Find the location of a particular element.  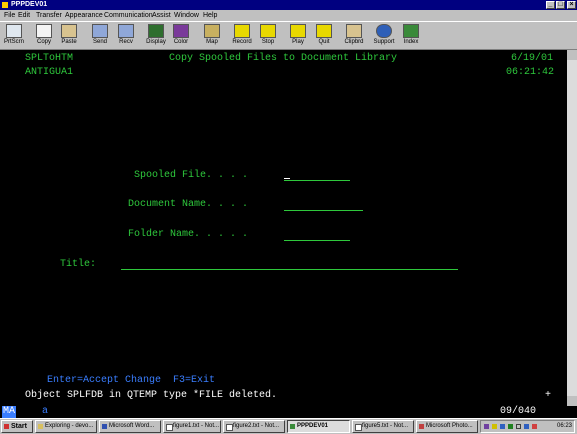

map-button: Map is located at coordinates (212, 36).